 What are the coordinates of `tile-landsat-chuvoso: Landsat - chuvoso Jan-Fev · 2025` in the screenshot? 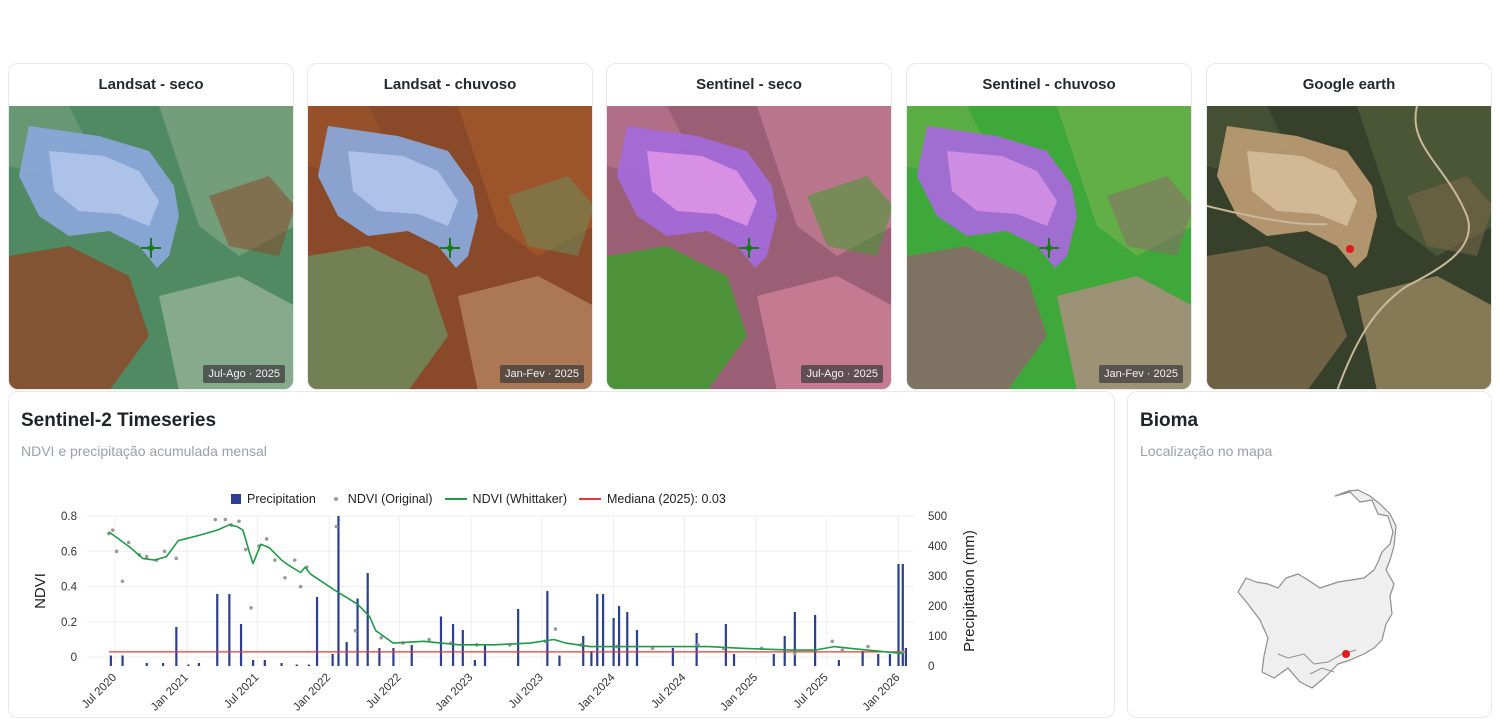 It's located at (450, 226).